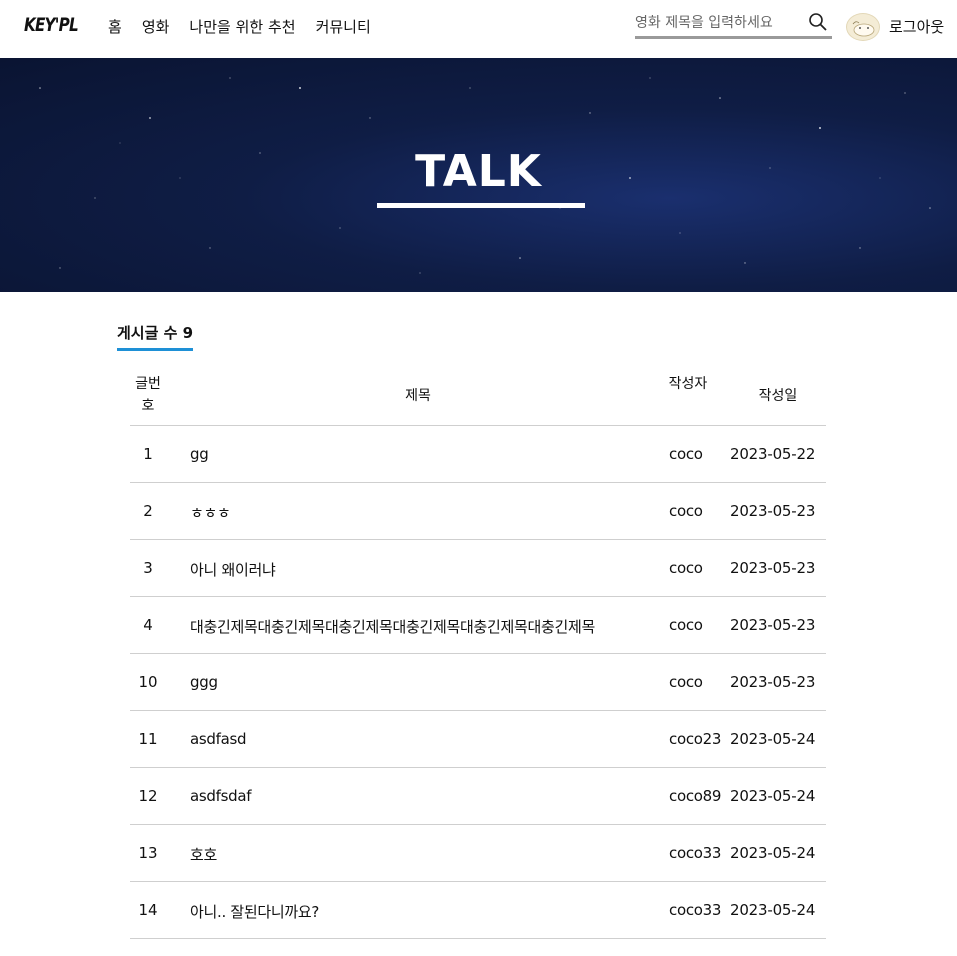 This screenshot has height=956, width=957. What do you see at coordinates (778, 396) in the screenshot?
I see `column-header-date: 작성일` at bounding box center [778, 396].